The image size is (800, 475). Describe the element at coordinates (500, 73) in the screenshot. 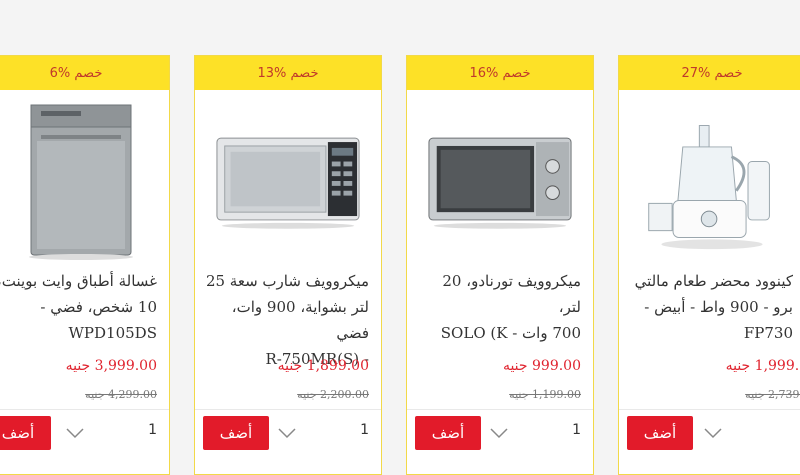

I see `discount-badge: 16% خصم` at that location.